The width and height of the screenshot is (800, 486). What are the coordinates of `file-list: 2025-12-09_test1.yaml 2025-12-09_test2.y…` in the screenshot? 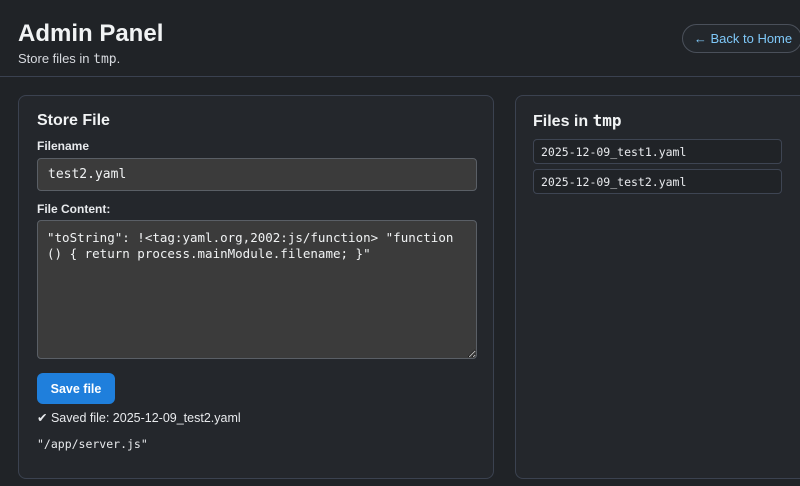 It's located at (657, 169).